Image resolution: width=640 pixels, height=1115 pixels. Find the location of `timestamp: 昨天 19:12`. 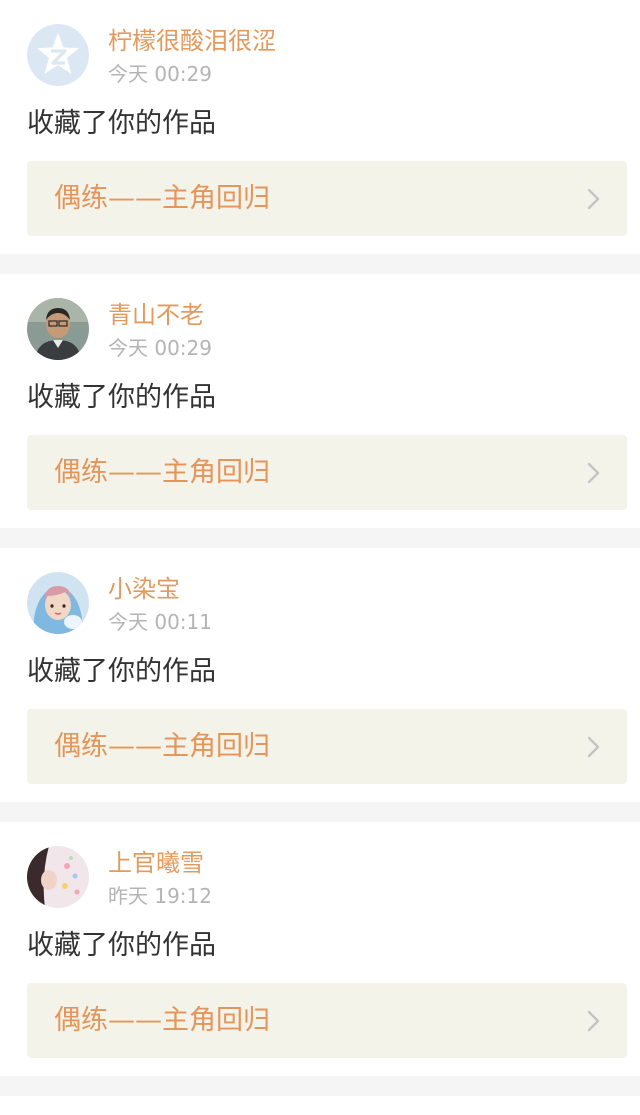

timestamp: 昨天 19:12 is located at coordinates (160, 896).